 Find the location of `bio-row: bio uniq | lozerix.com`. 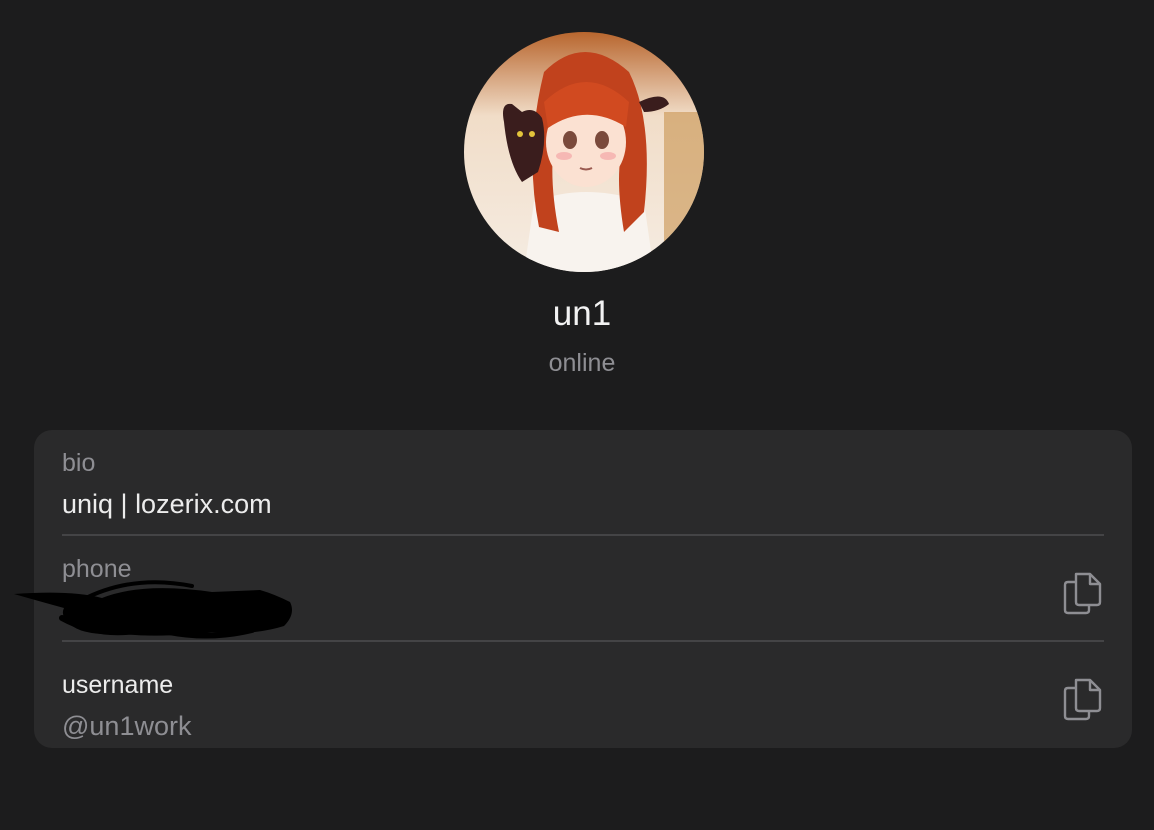

bio-row: bio uniq | lozerix.com is located at coordinates (597, 483).